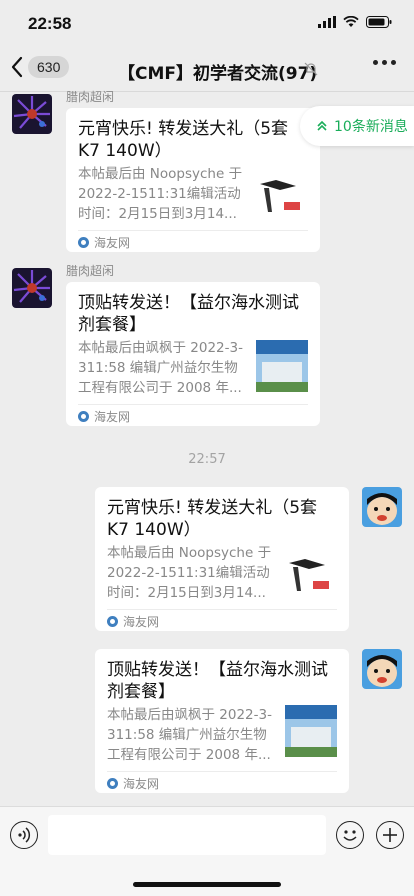 The image size is (414, 896). Describe the element at coordinates (50, 23) in the screenshot. I see `status-time: 22:58` at that location.